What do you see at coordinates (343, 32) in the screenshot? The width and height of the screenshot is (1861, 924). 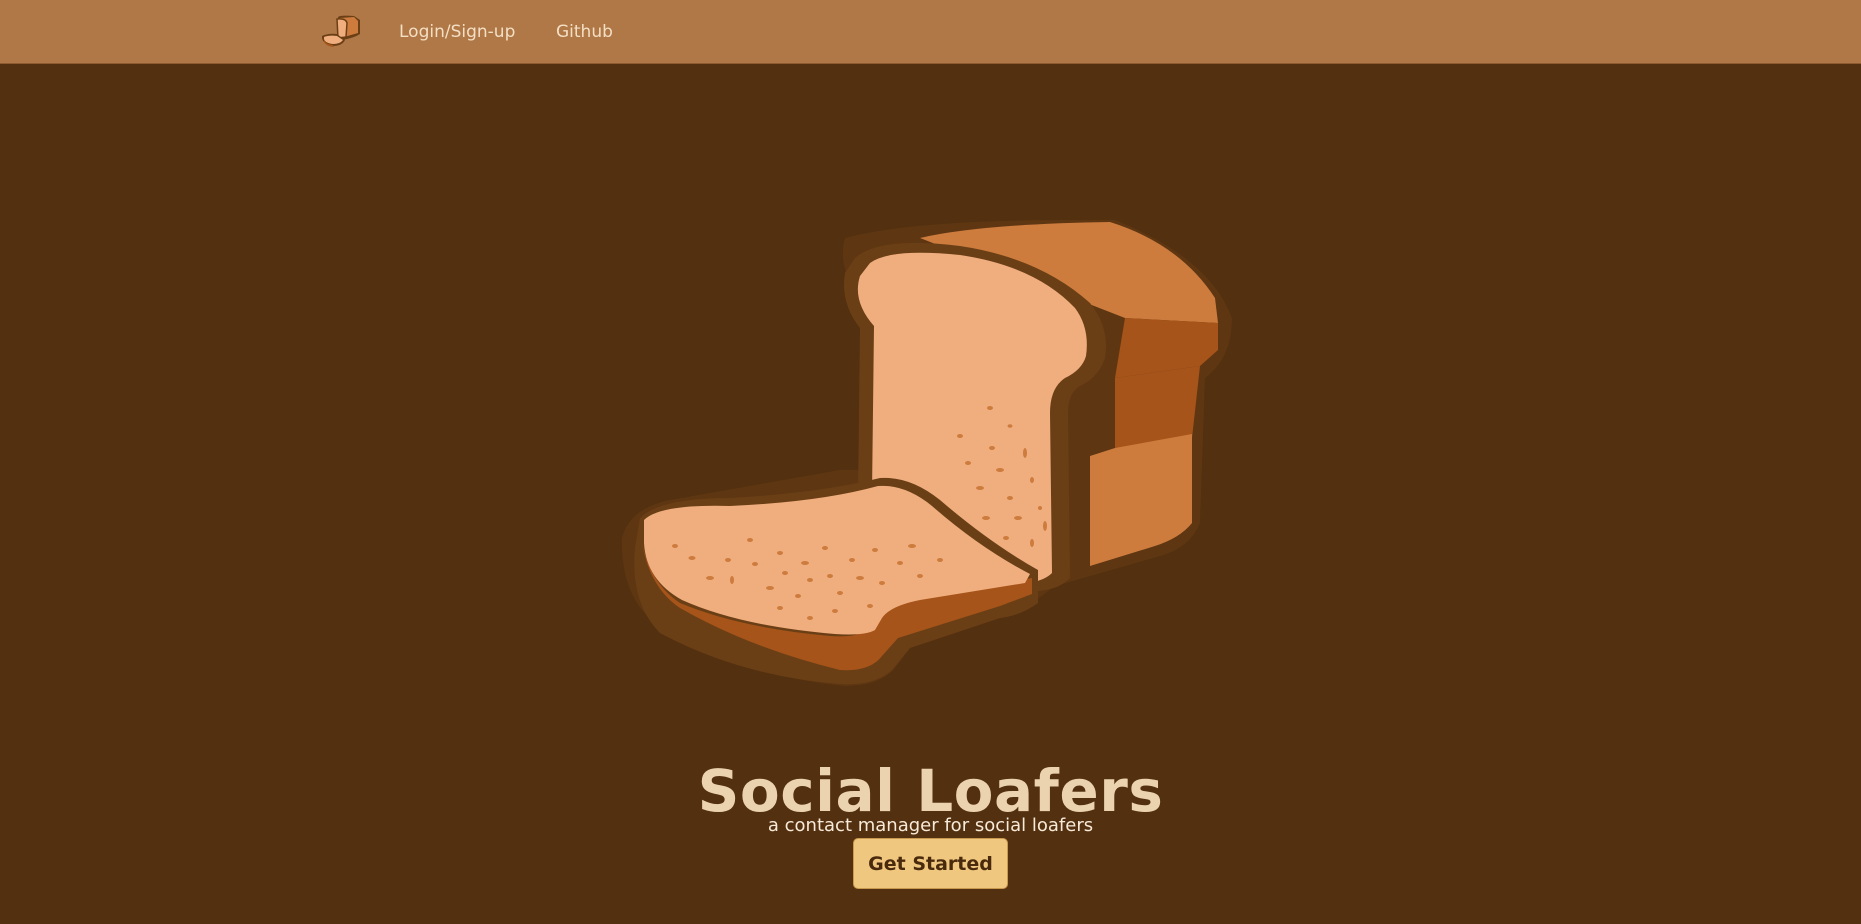 I see `bread-logo-icon` at bounding box center [343, 32].